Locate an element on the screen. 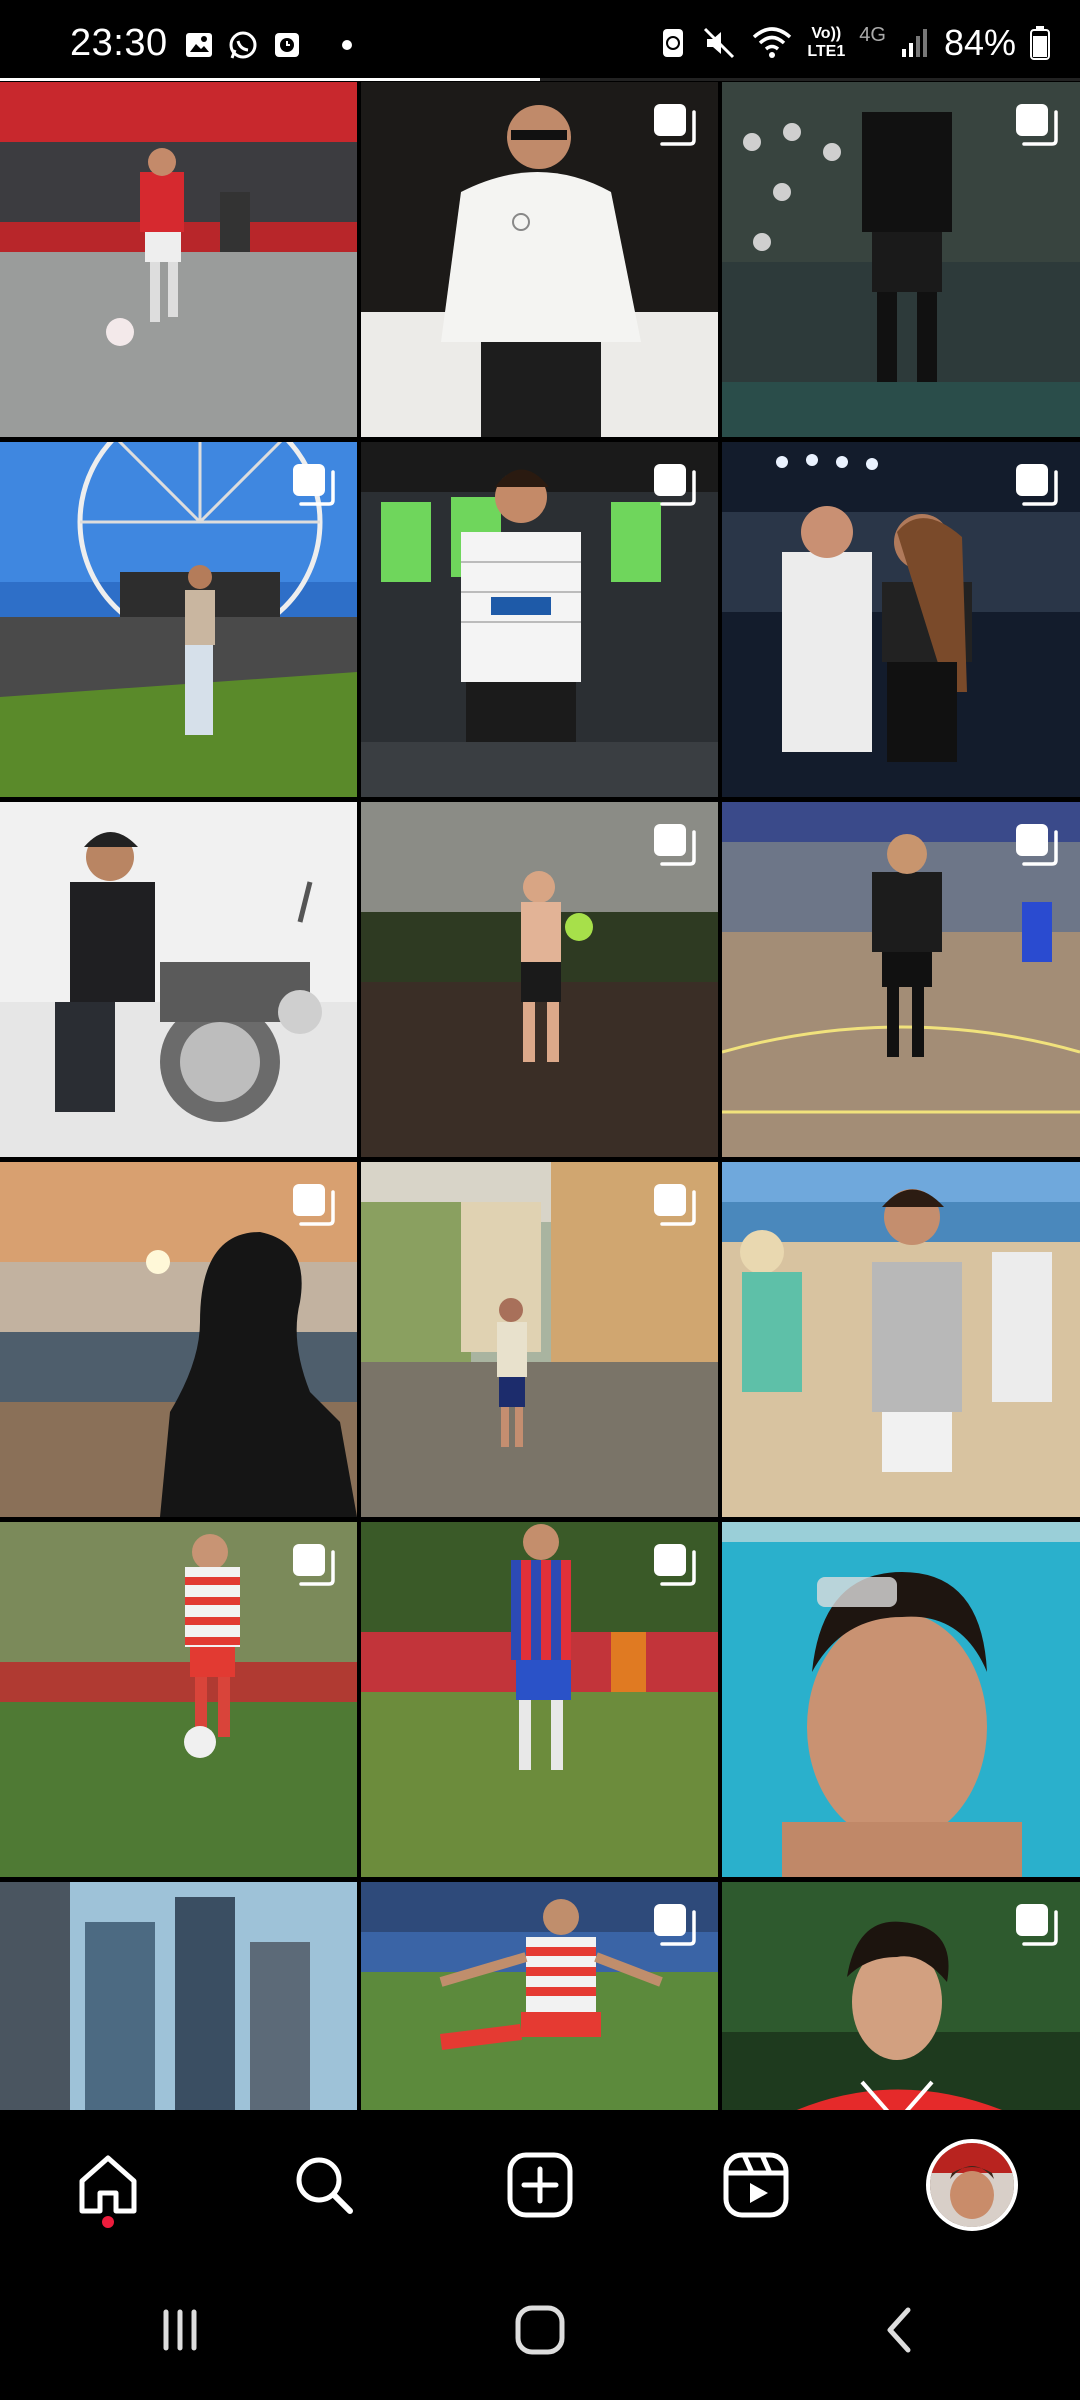  notification-dot is located at coordinates (347, 45).